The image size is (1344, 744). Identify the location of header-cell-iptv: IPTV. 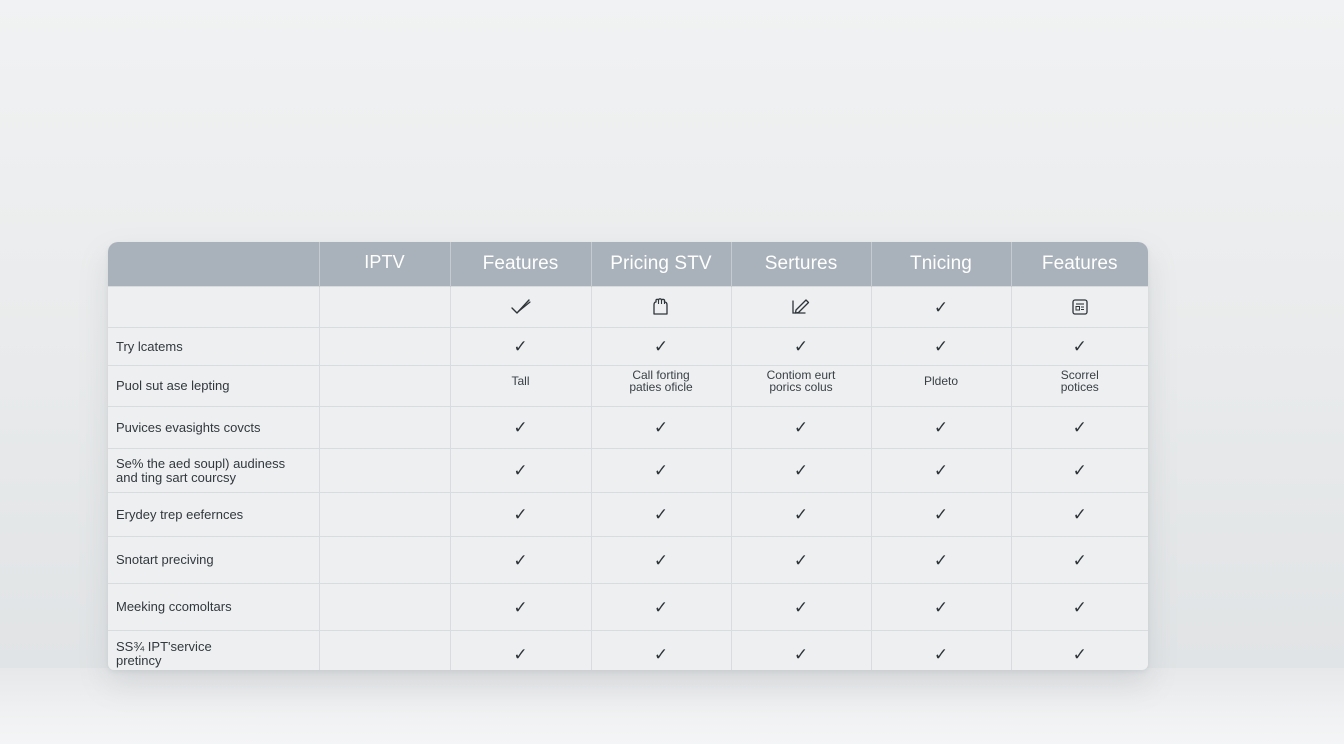
(384, 264).